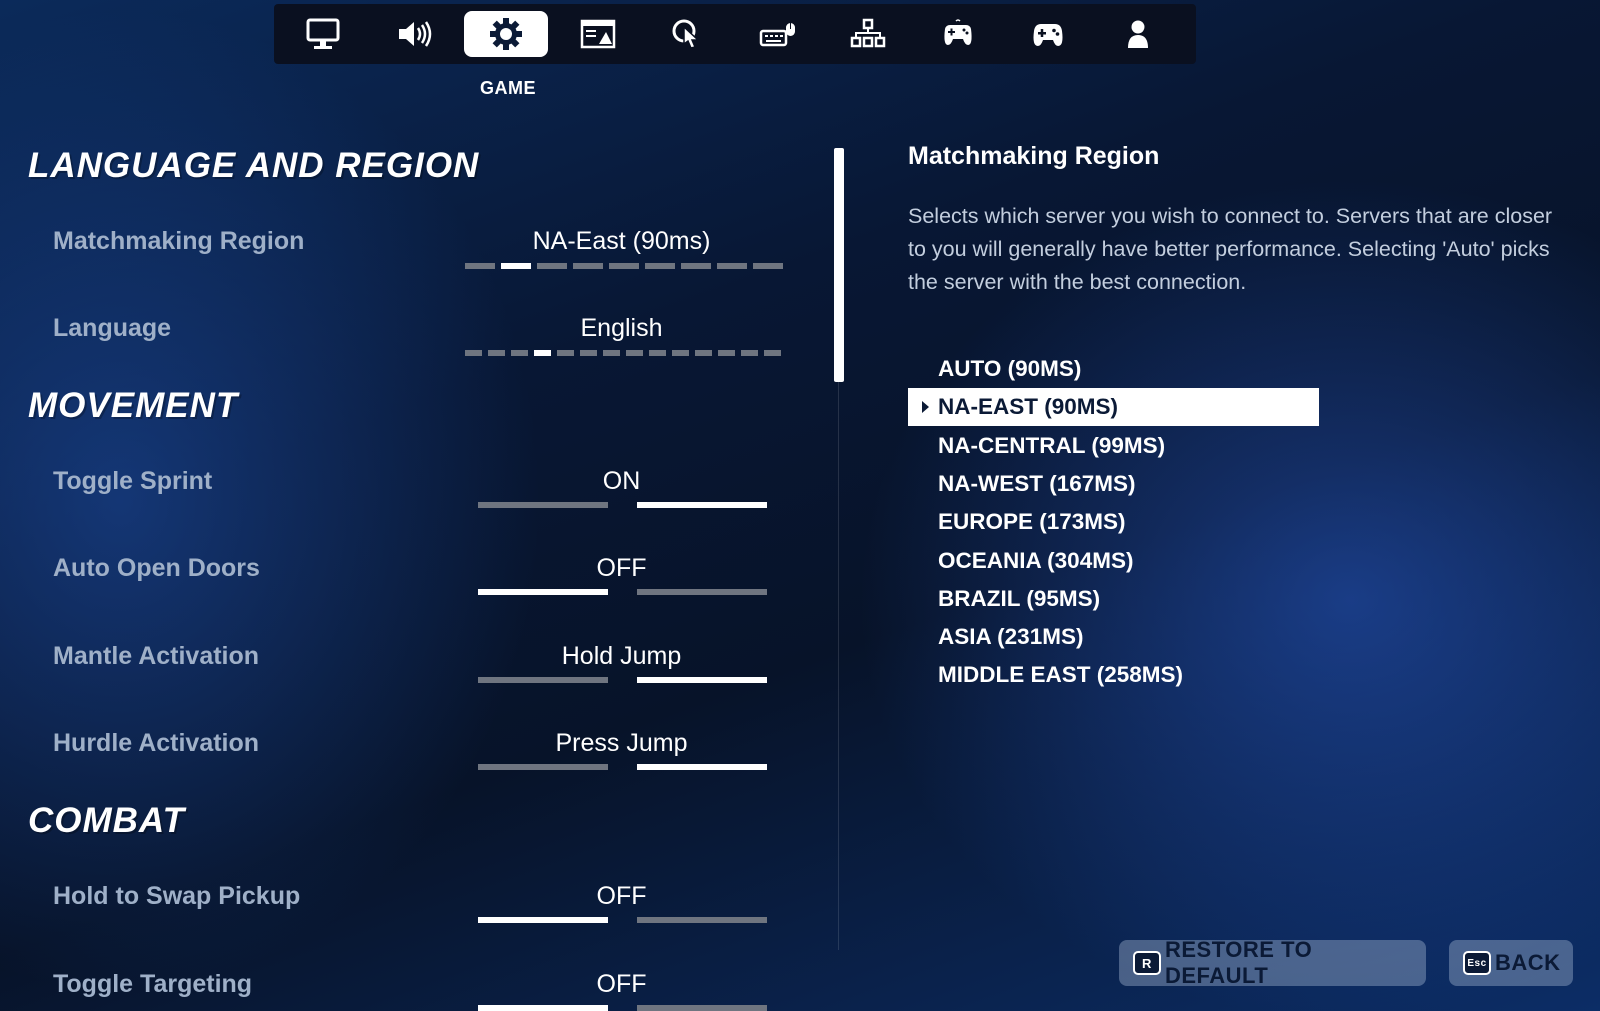 This screenshot has width=1600, height=1011. I want to click on restore-to-default-button: R RESTORE TO DEFAULT, so click(1272, 962).